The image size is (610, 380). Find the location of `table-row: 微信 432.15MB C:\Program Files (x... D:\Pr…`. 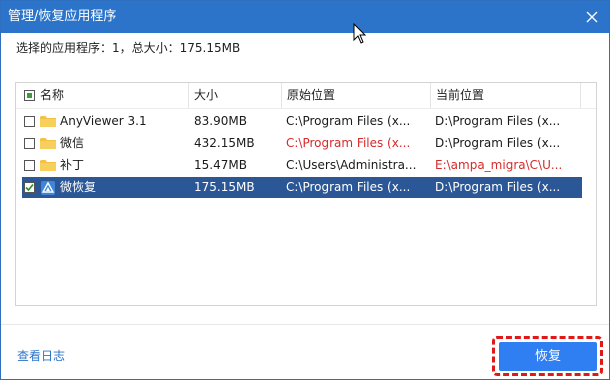

table-row: 微信 432.15MB C:\Program Files (x... D:\Pr… is located at coordinates (302, 143).